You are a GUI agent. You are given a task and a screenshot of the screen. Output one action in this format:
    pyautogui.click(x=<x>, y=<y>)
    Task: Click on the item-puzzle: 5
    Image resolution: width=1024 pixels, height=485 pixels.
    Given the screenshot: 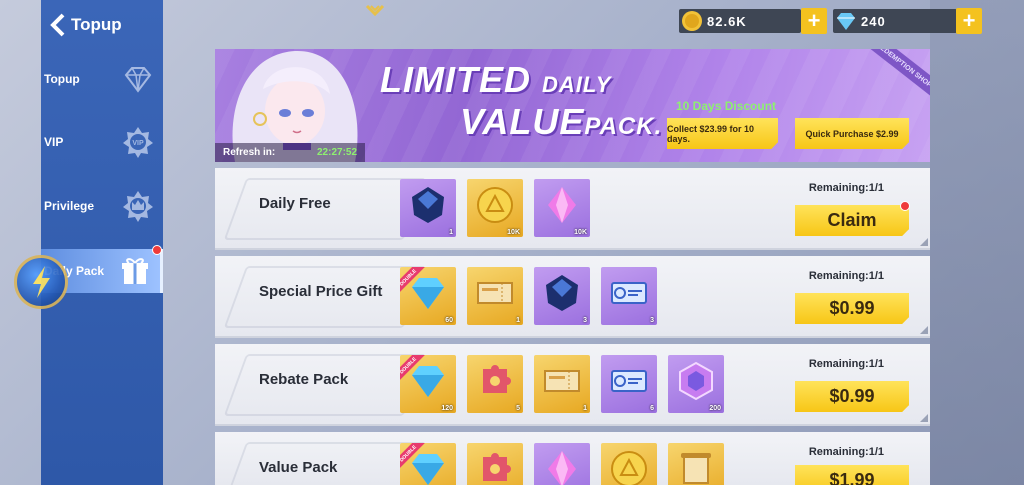 What is the action you would take?
    pyautogui.click(x=495, y=384)
    